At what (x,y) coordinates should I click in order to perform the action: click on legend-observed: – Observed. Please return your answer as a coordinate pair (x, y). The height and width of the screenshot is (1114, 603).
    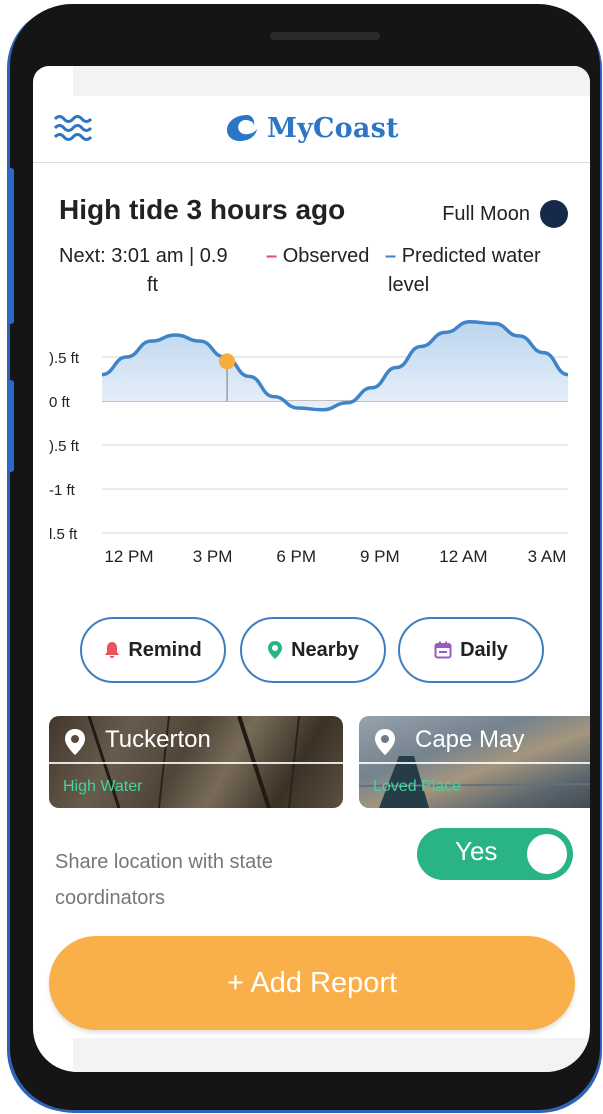
    Looking at the image, I should click on (317, 256).